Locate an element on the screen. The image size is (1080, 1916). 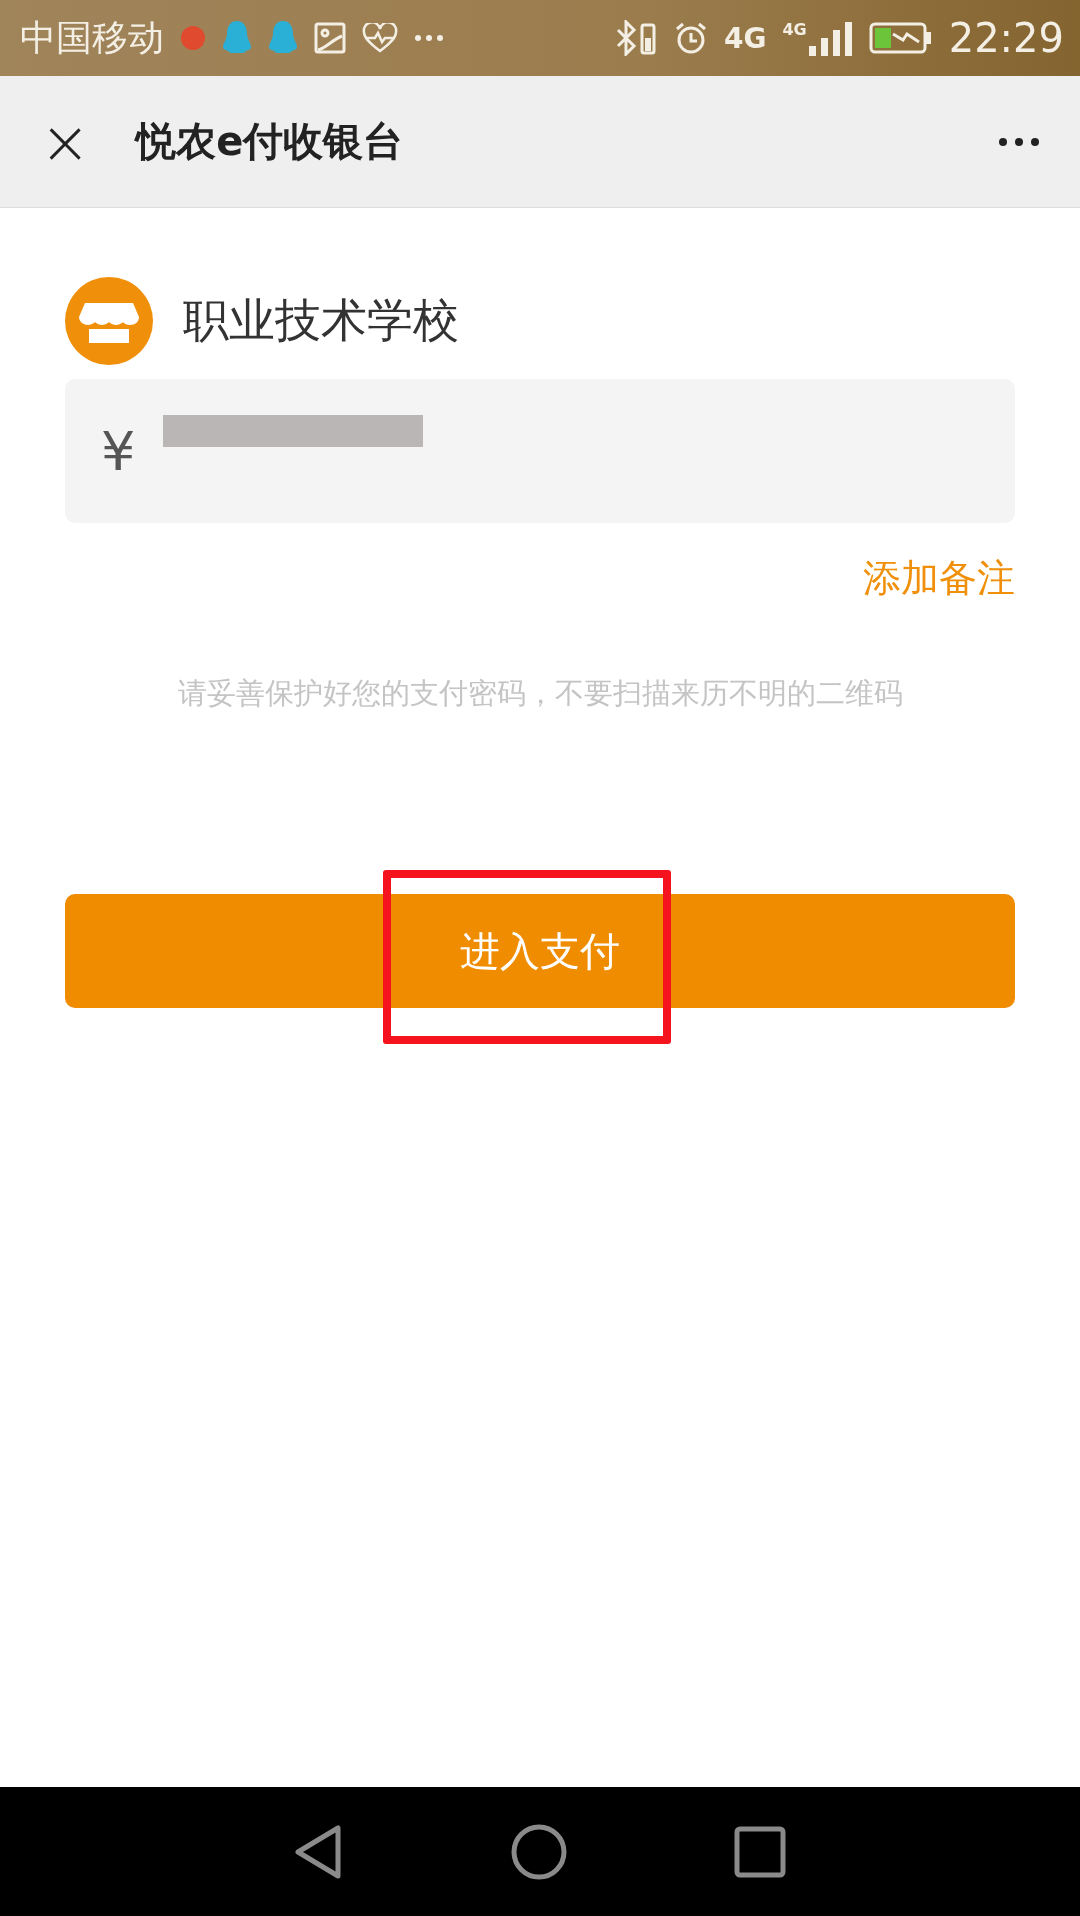
home-icon is located at coordinates (539, 1851).